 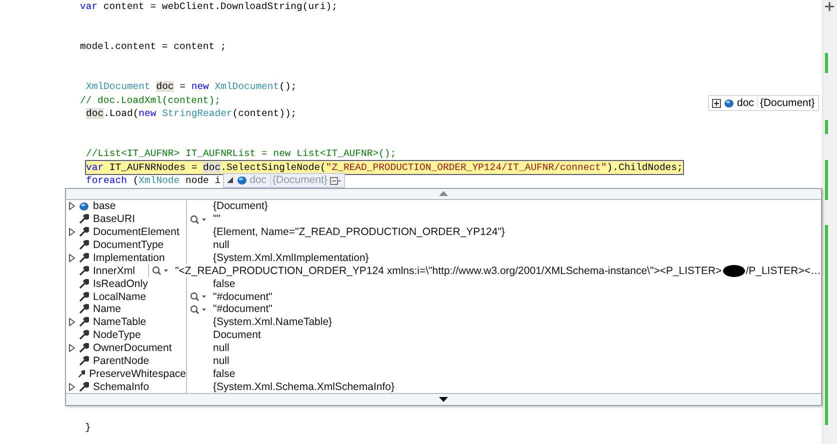 I want to click on variable-value: {Document}, so click(x=785, y=103).